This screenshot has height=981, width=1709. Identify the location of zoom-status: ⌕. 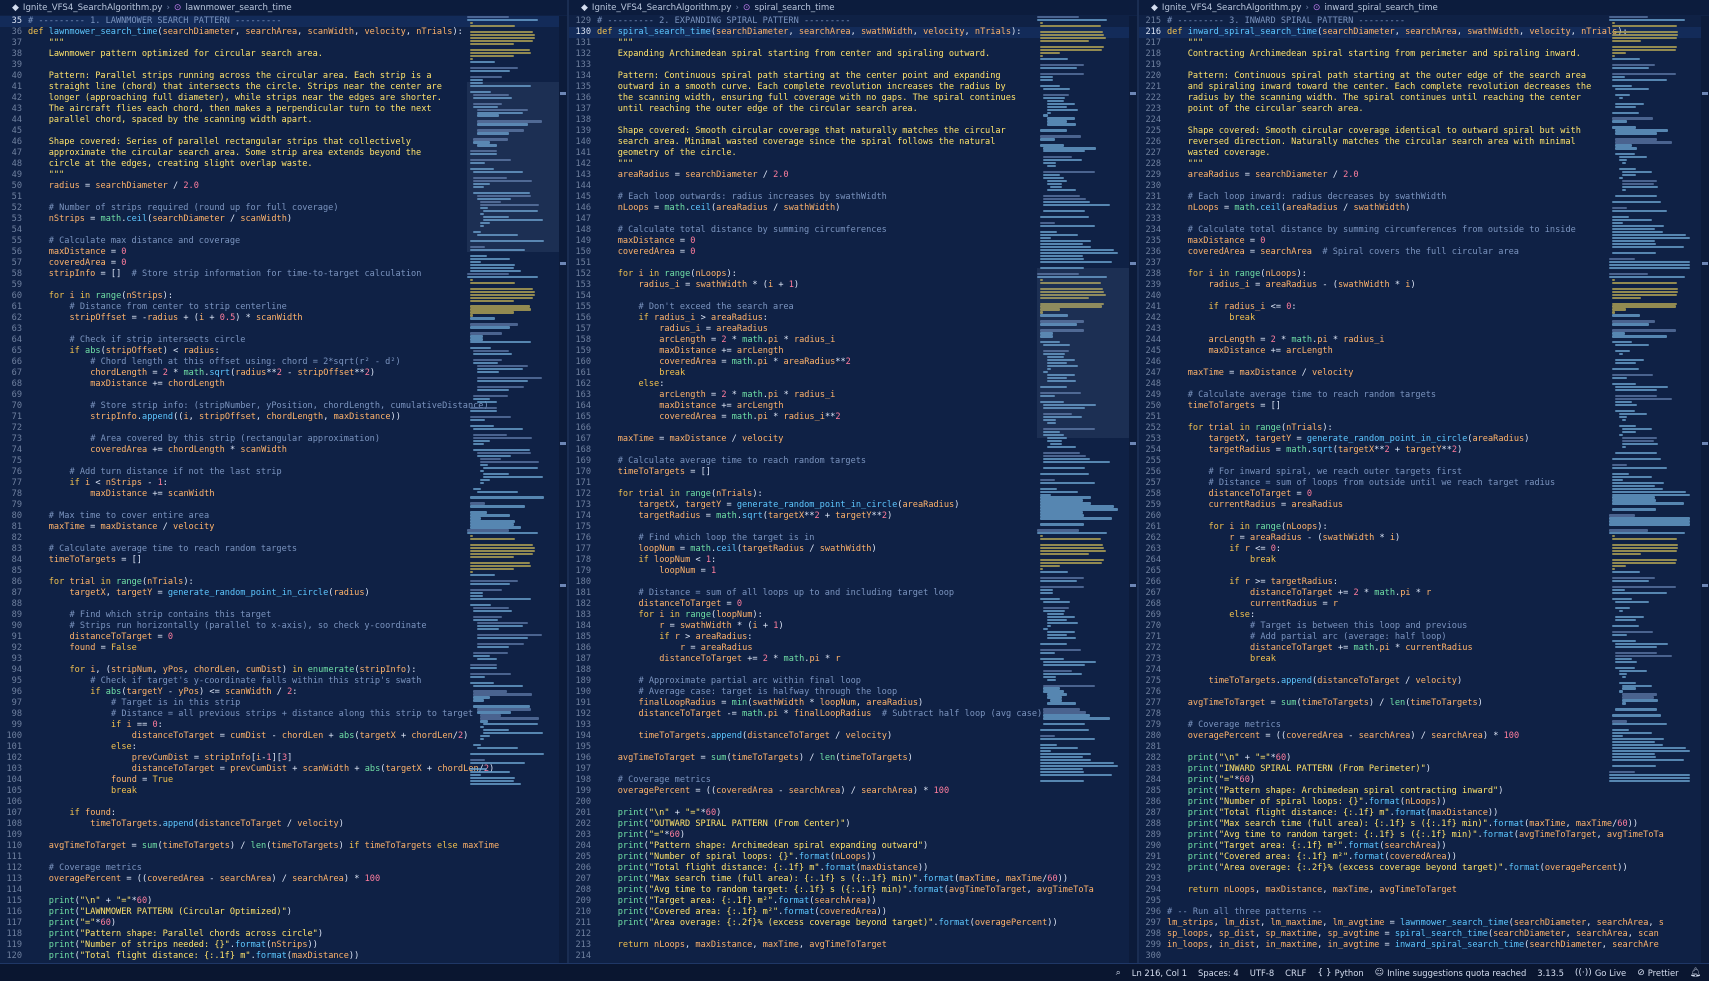
(1118, 973).